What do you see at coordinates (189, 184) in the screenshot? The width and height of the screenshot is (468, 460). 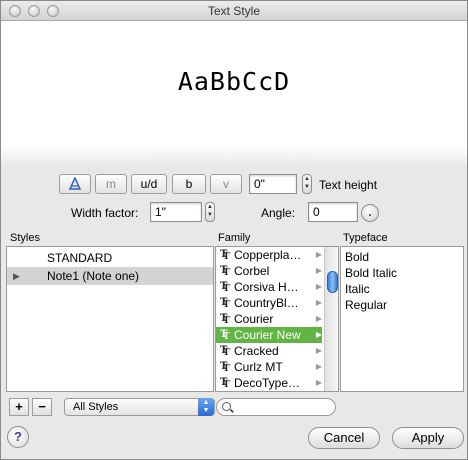 I see `backwards-button: b` at bounding box center [189, 184].